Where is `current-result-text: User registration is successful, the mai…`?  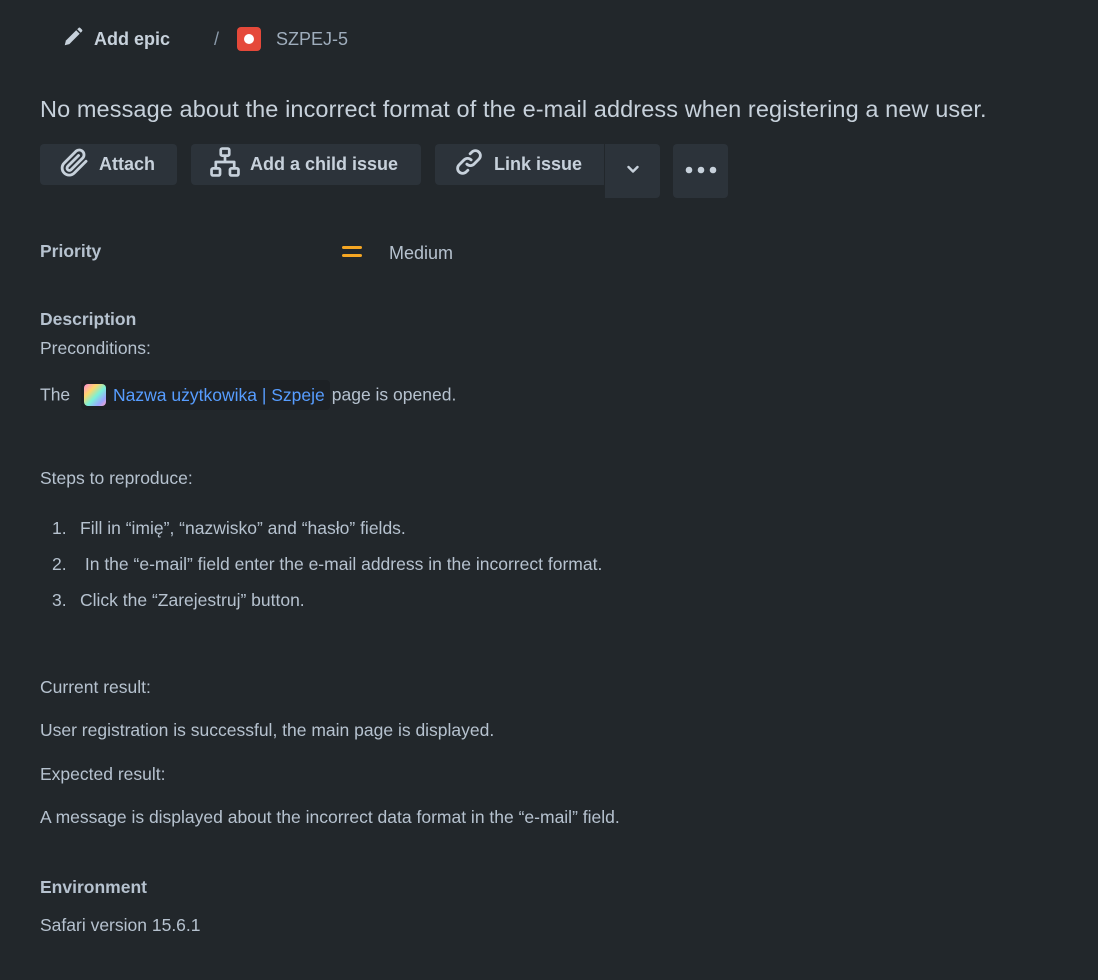
current-result-text: User registration is successful, the mai… is located at coordinates (267, 730).